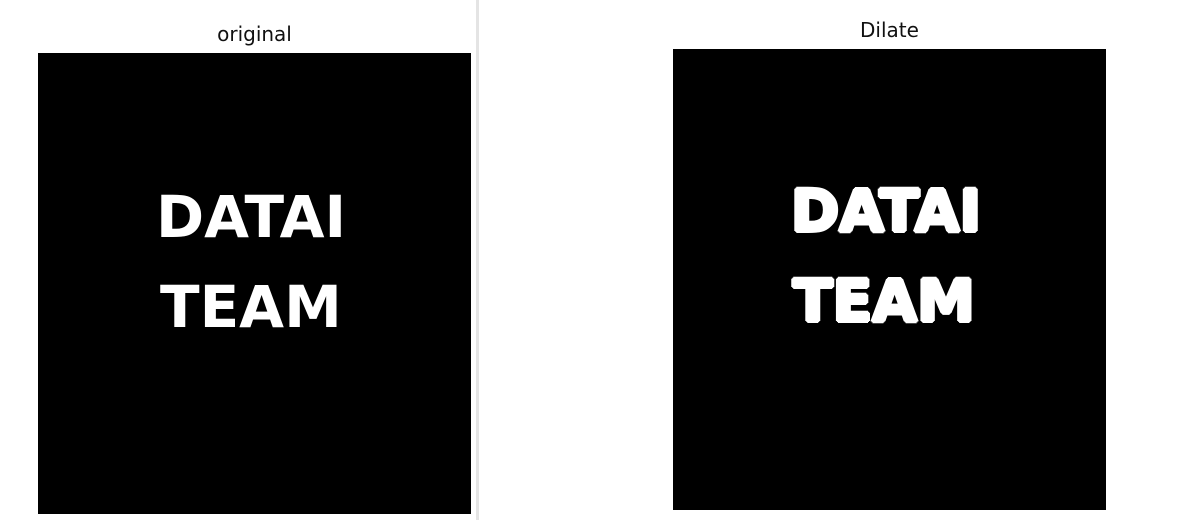 Image resolution: width=1178 pixels, height=520 pixels. Describe the element at coordinates (886, 211) in the screenshot. I see `dilate-image-text-line1: DATAI` at that location.